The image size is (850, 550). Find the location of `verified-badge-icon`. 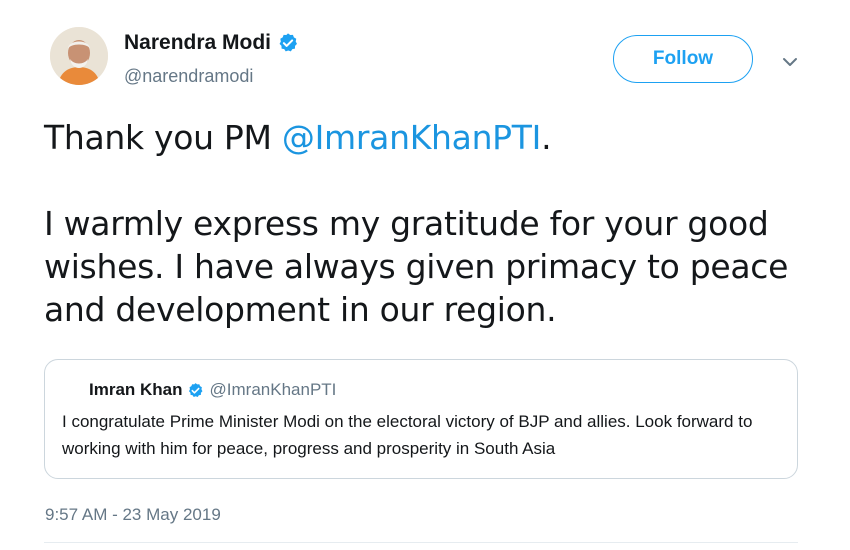

verified-badge-icon is located at coordinates (288, 42).